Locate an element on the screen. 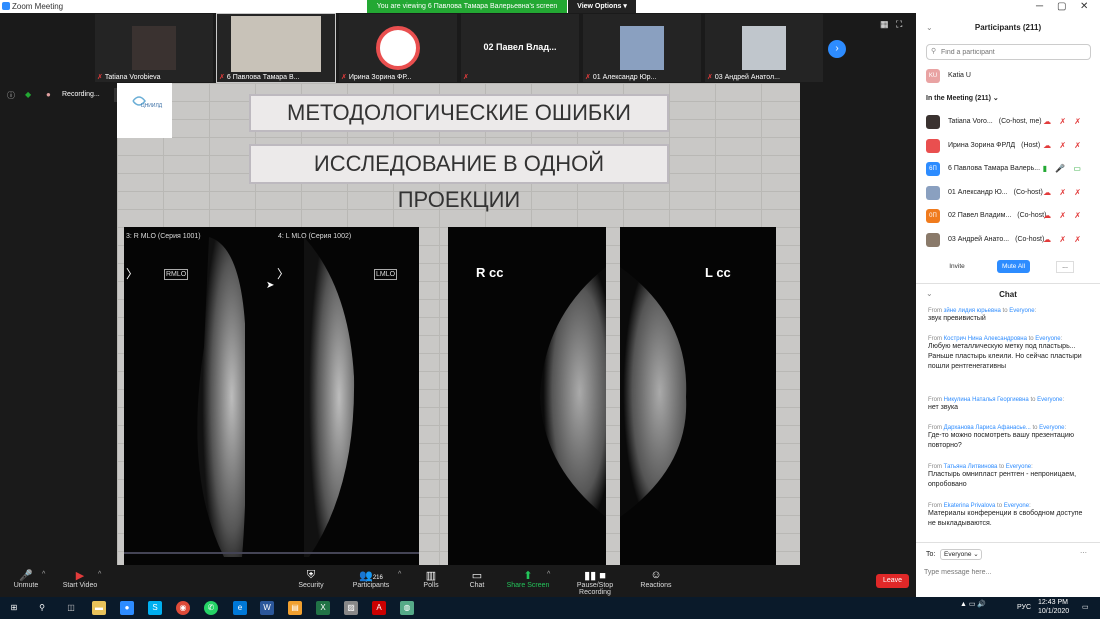 This screenshot has height=619, width=1100. share-screen-button: ⬆ Share Screen is located at coordinates (528, 579).